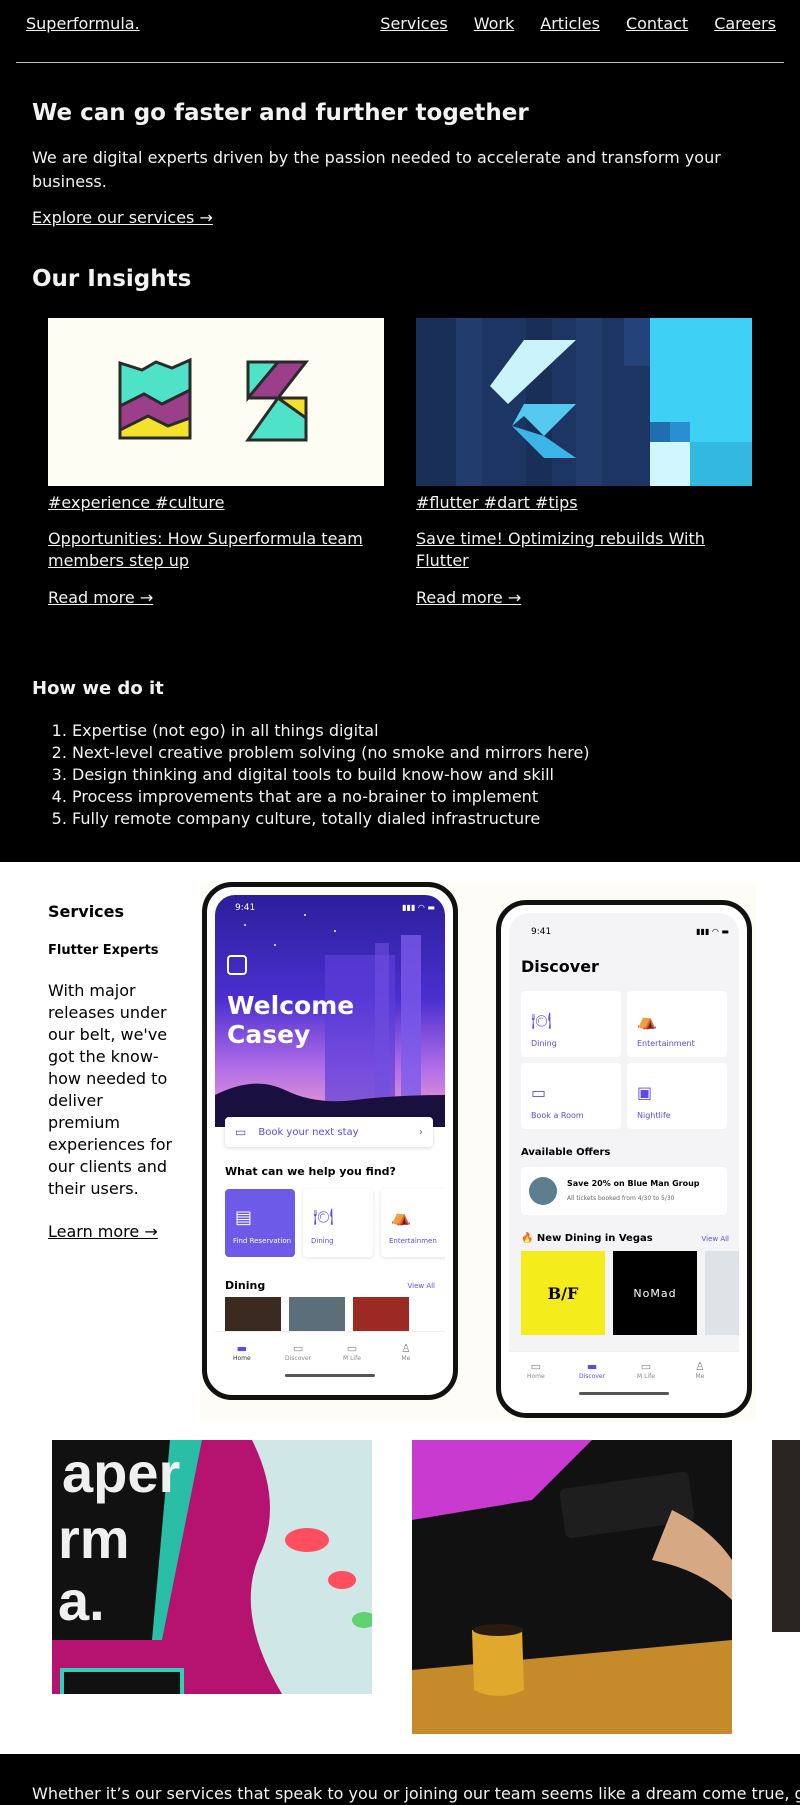 The height and width of the screenshot is (1805, 800). I want to click on sticker-photo: aper rm a., so click(212, 1567).